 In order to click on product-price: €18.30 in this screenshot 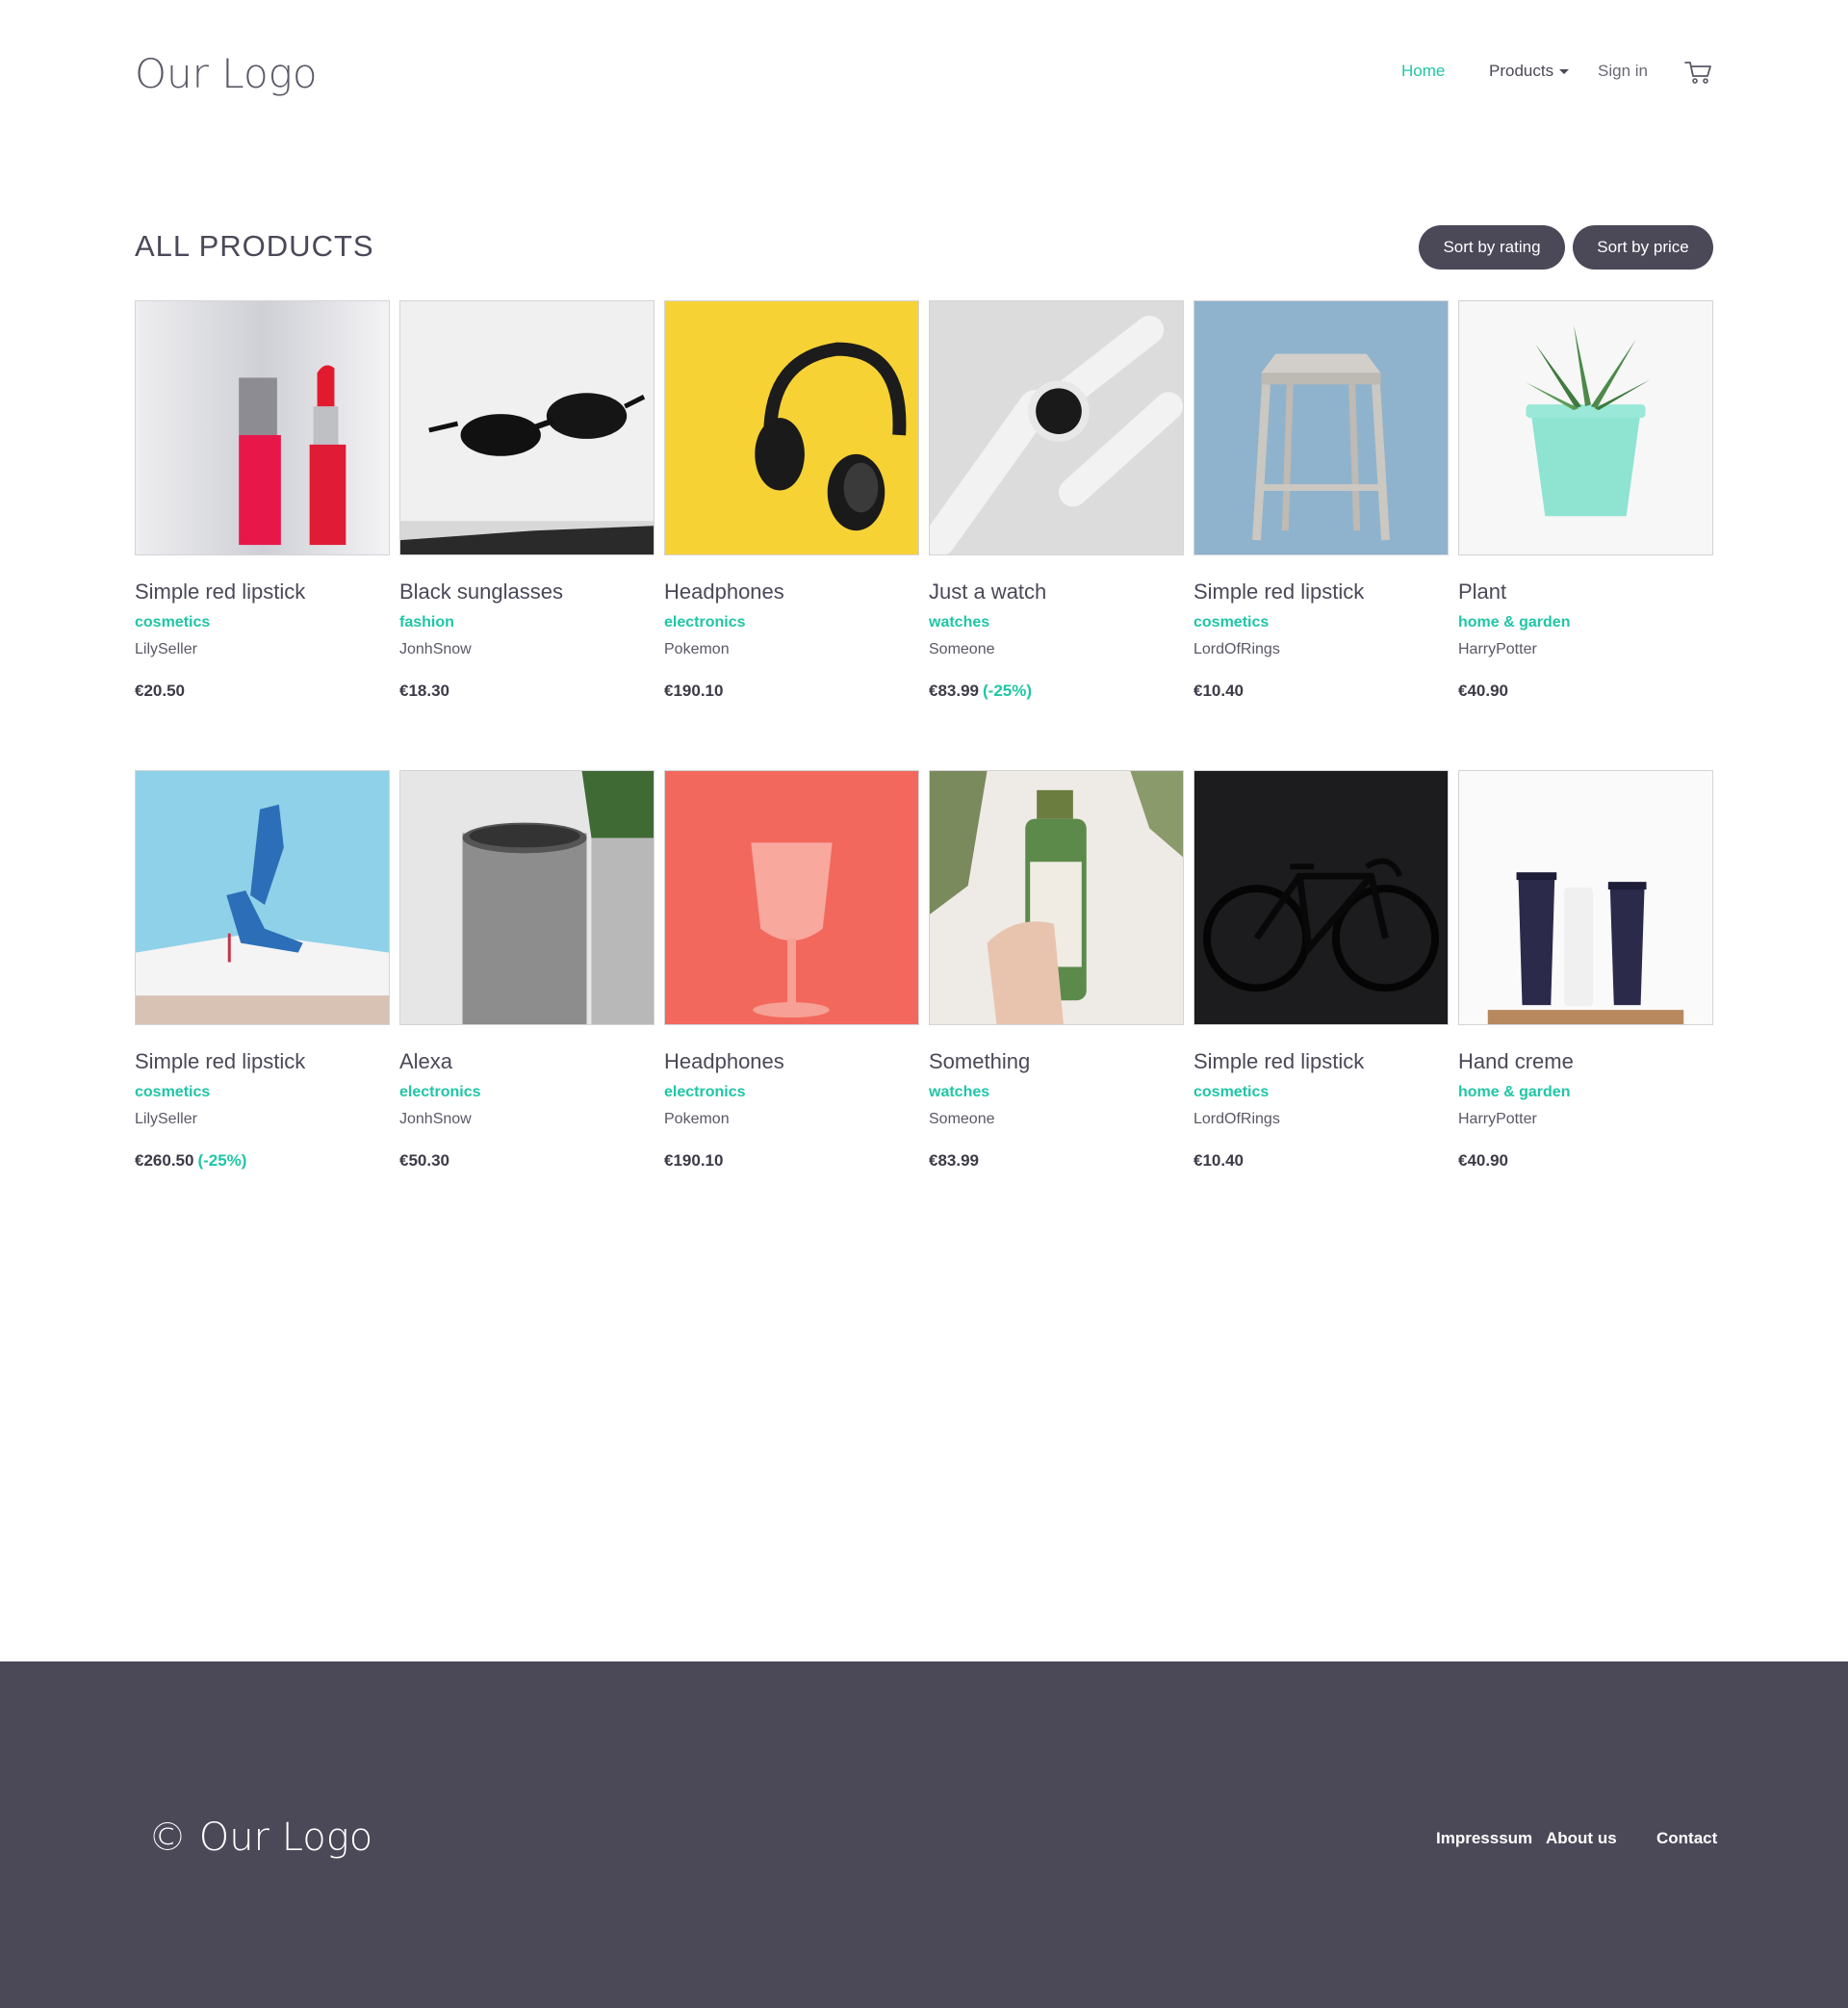, I will do `click(426, 691)`.